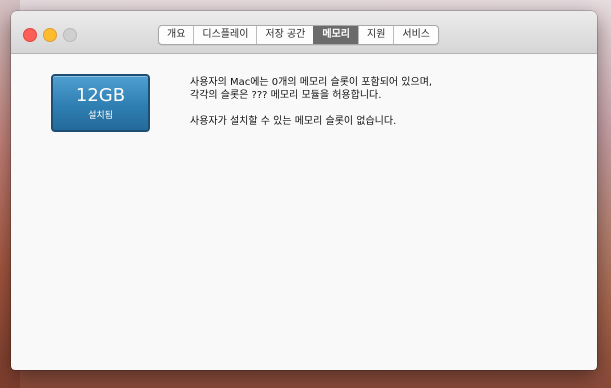  I want to click on title-bar: 개요 디스플레이 저장 공간 메모리 지원 서비스, so click(304, 32).